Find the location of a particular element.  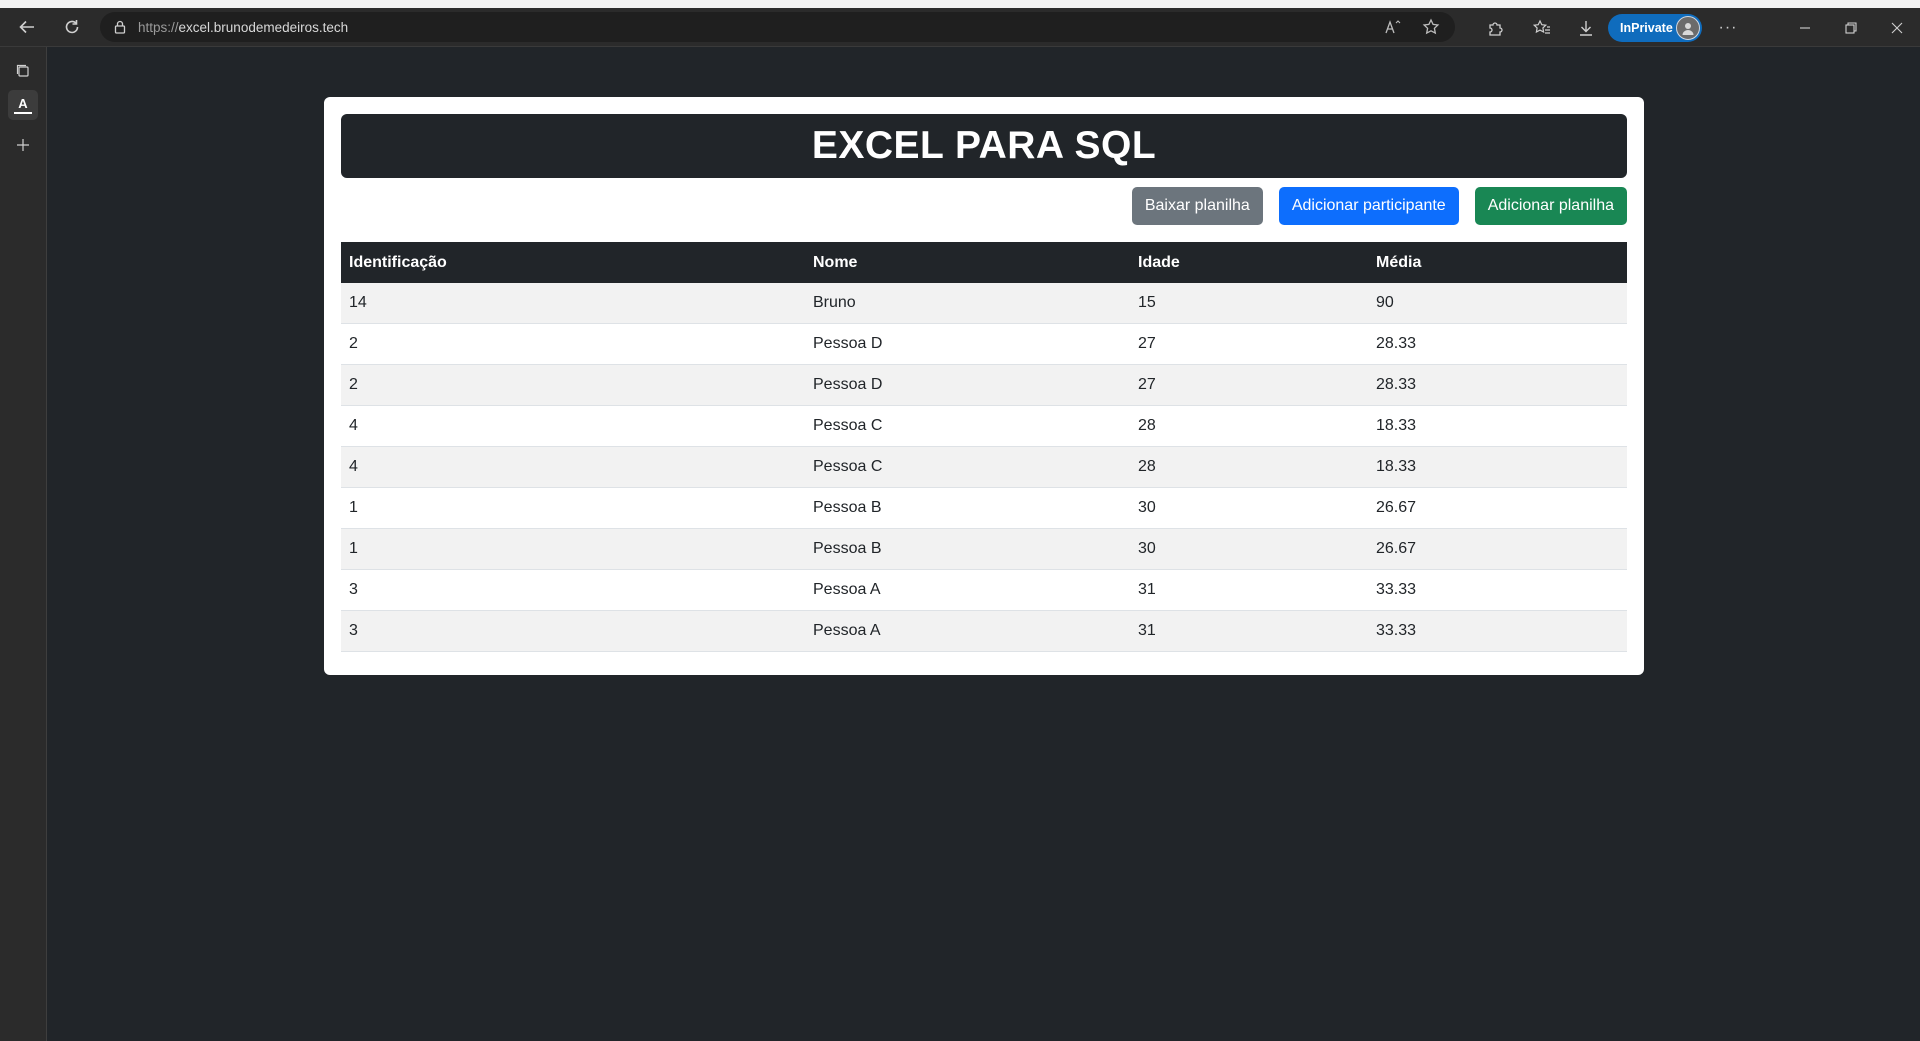

downloads-button is located at coordinates (1586, 28).